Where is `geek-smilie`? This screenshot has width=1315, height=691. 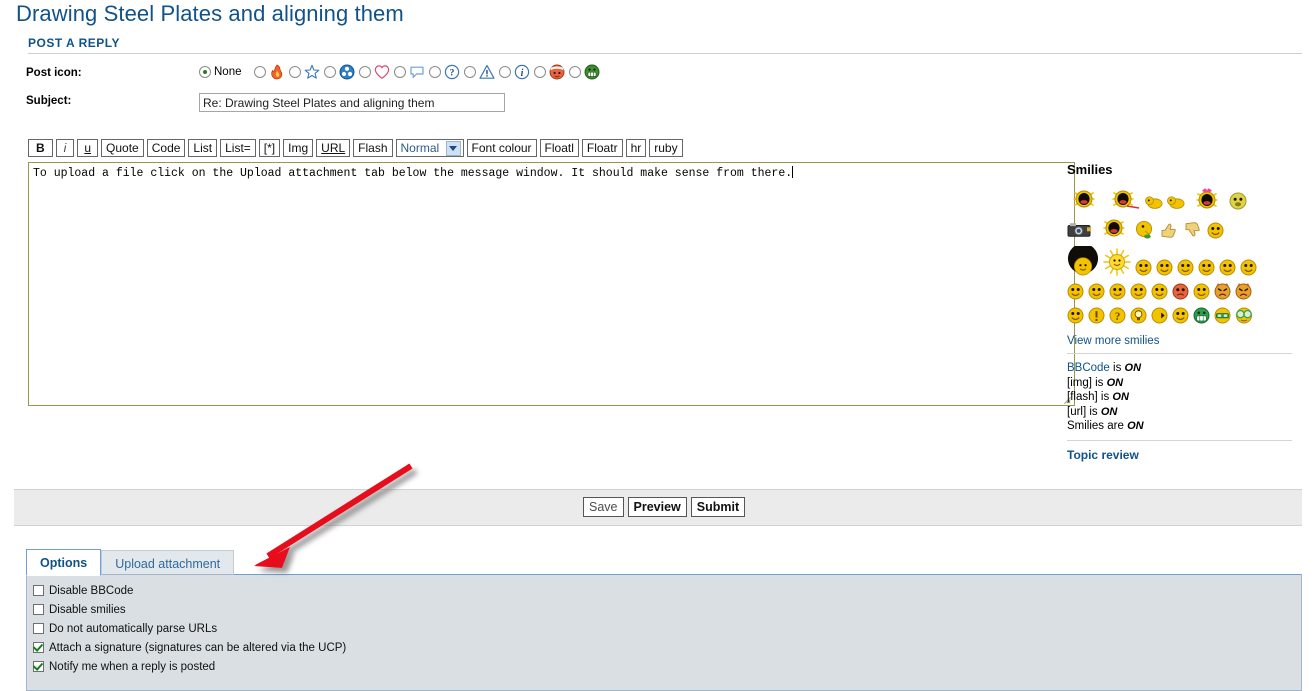 geek-smilie is located at coordinates (1244, 317).